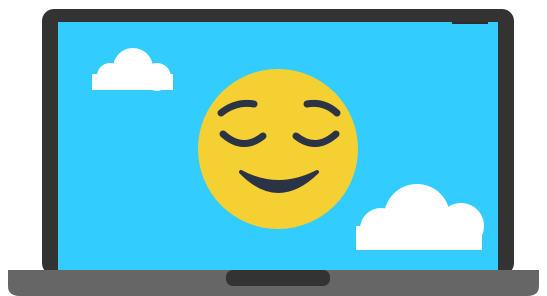 This screenshot has height=296, width=547. Describe the element at coordinates (278, 278) in the screenshot. I see `laptop-notch` at that location.